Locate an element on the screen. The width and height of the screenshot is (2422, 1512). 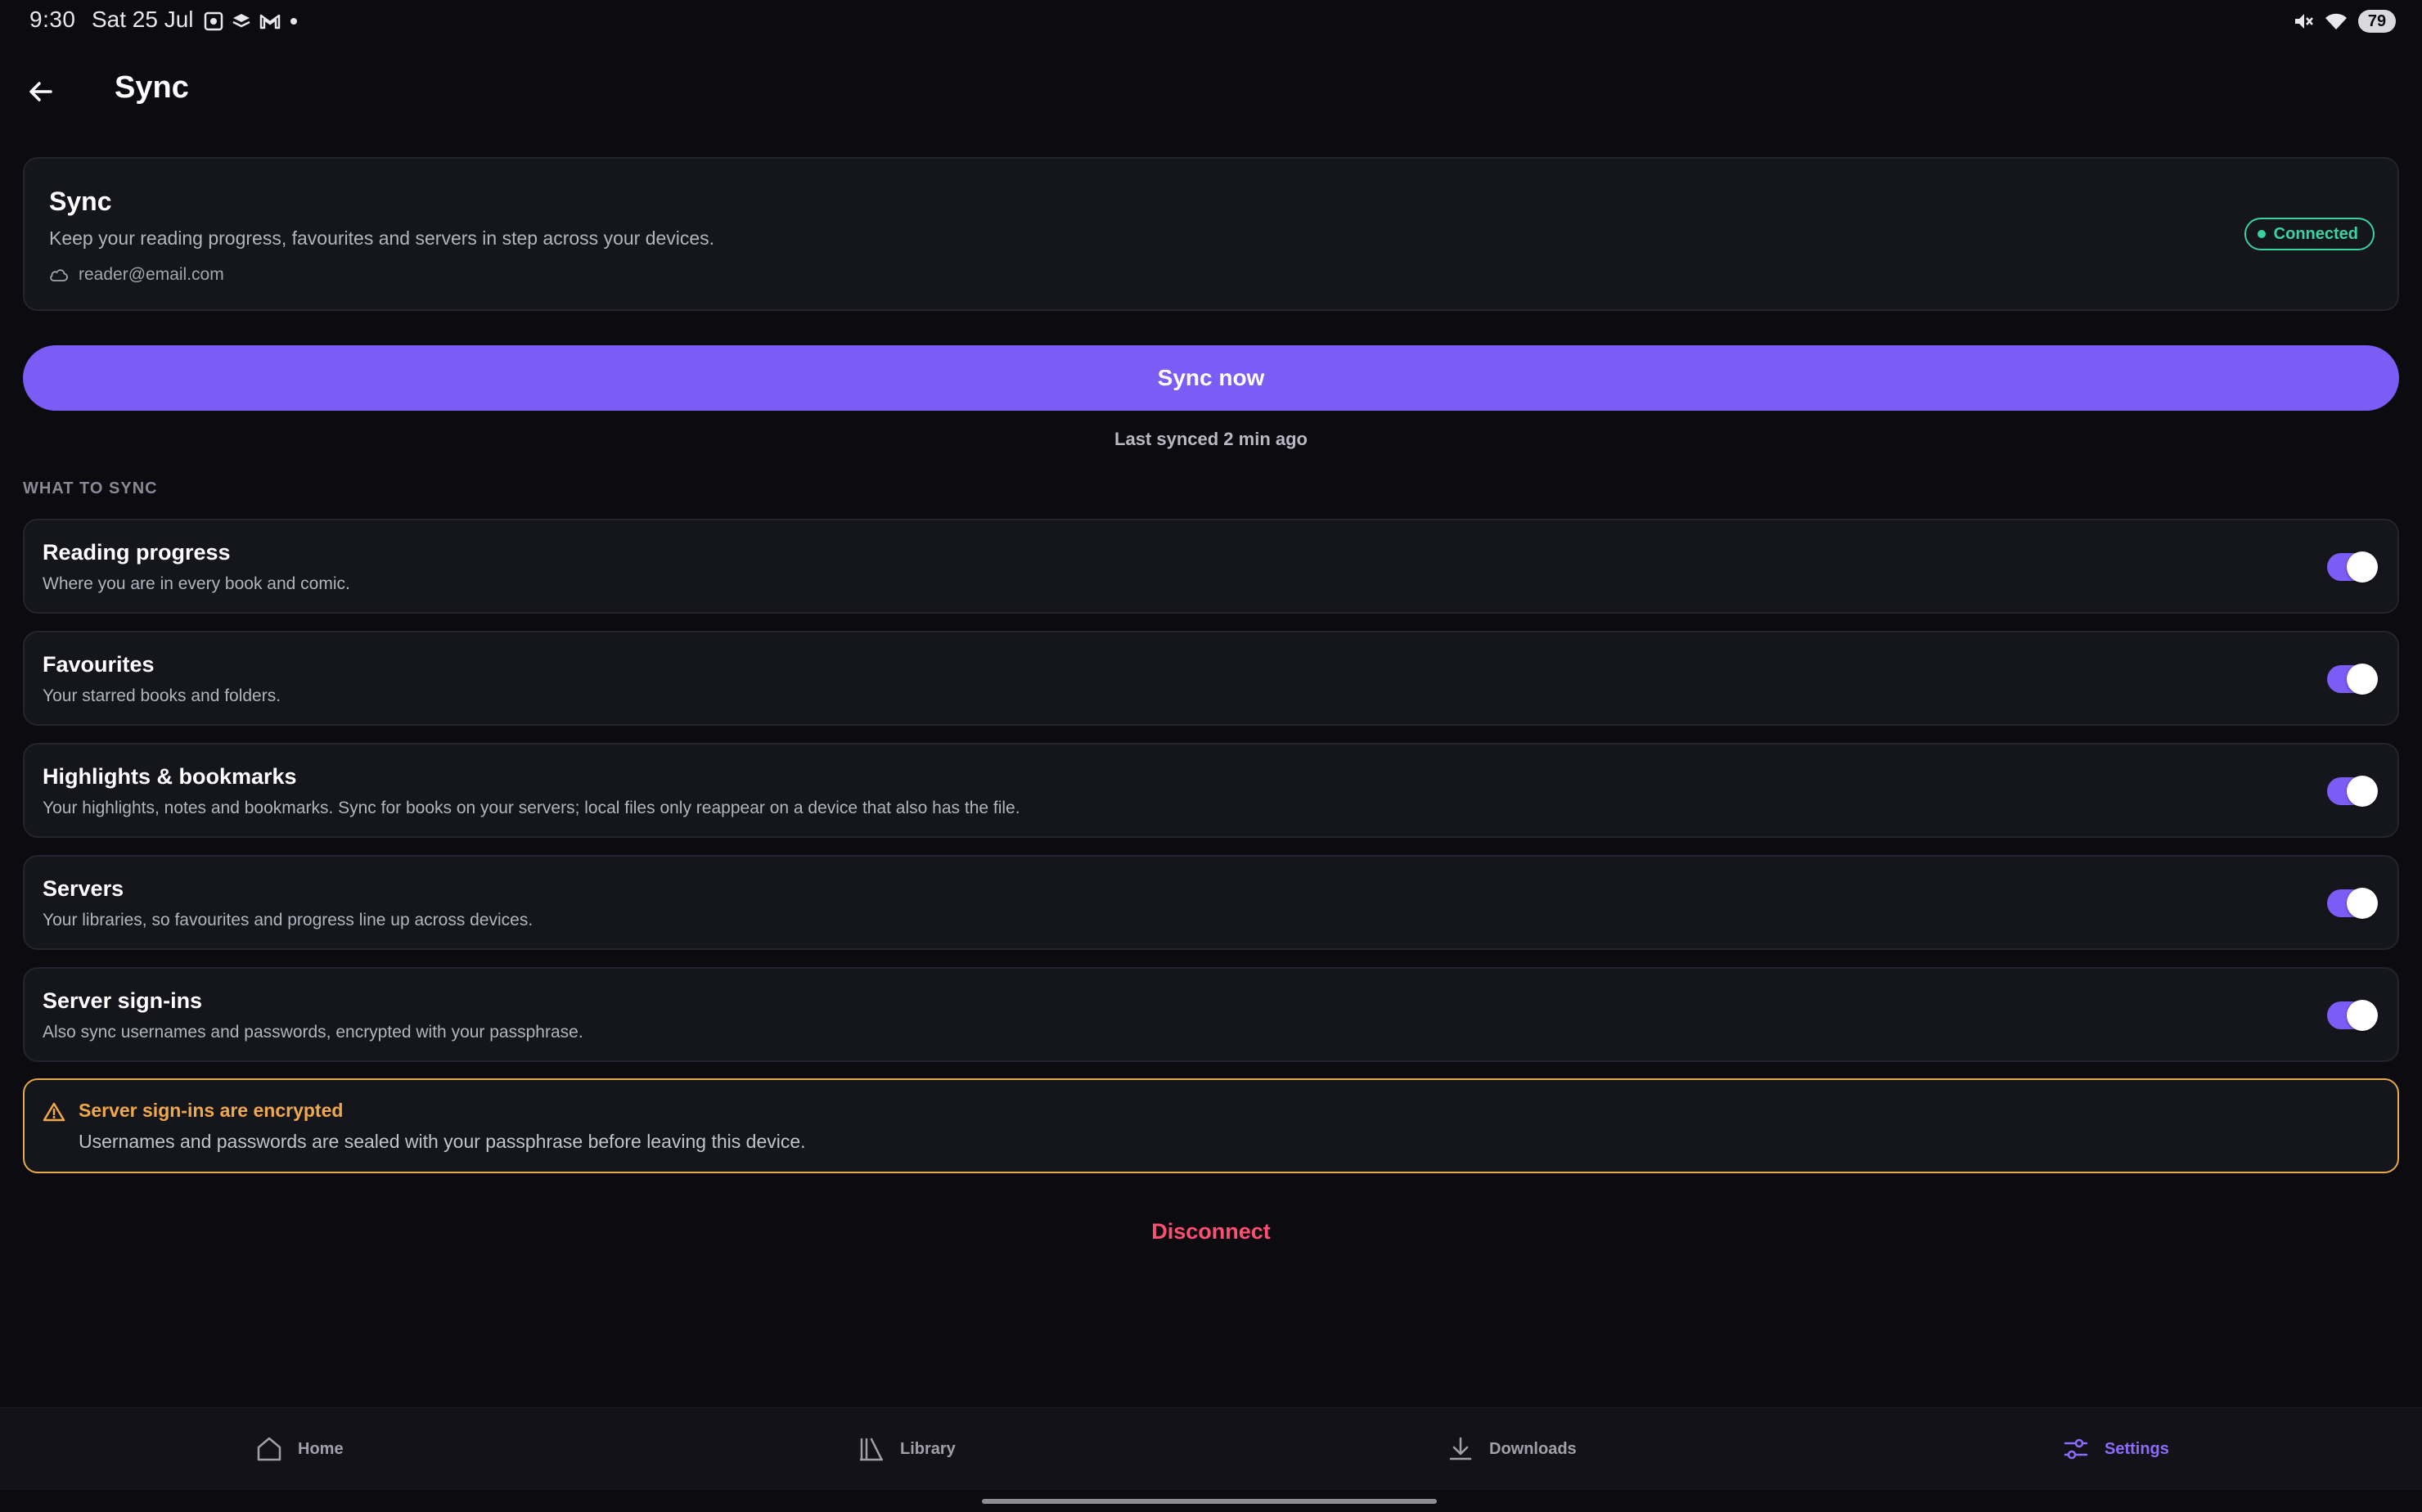
sync-card-title: Sync is located at coordinates (80, 202).